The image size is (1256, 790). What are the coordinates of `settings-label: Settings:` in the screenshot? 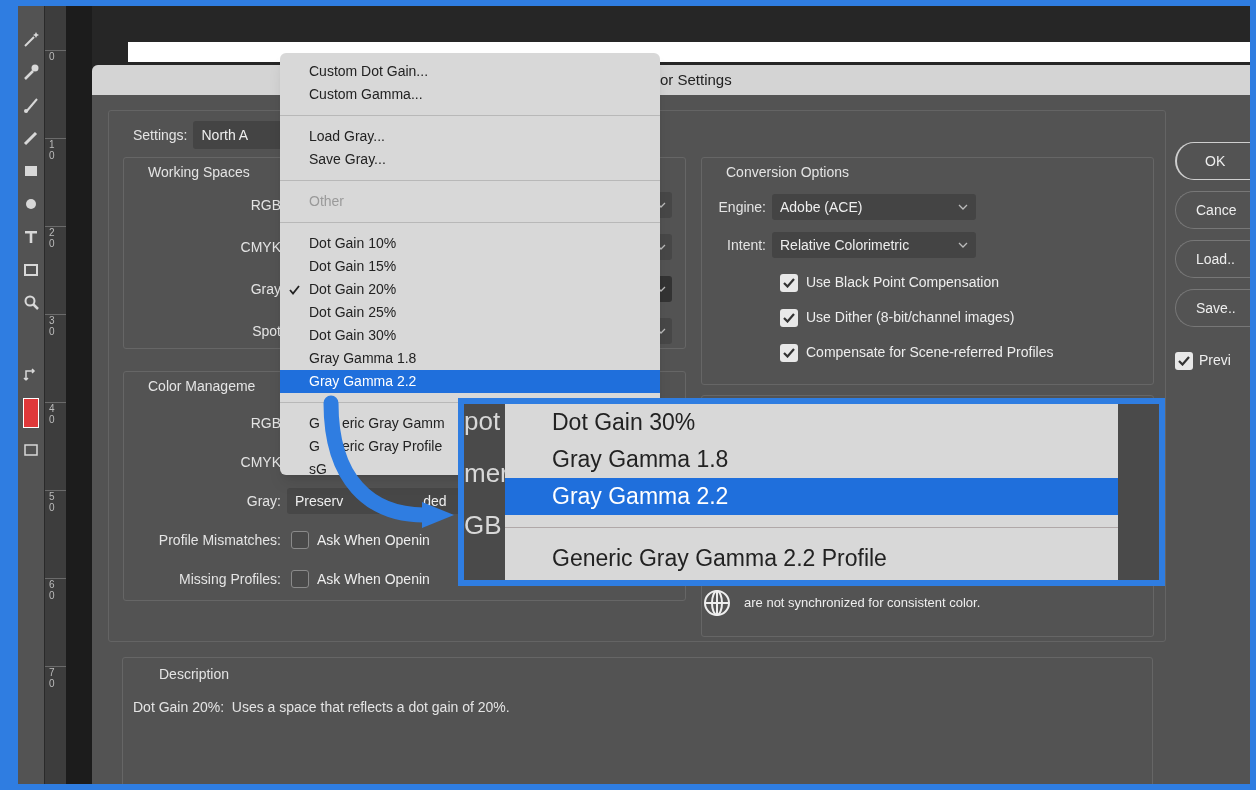 It's located at (160, 135).